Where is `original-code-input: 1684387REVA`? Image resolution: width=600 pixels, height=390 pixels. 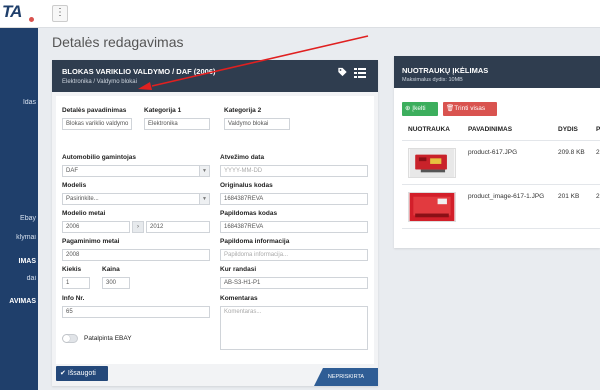
original-code-input: 1684387REVA is located at coordinates (294, 199).